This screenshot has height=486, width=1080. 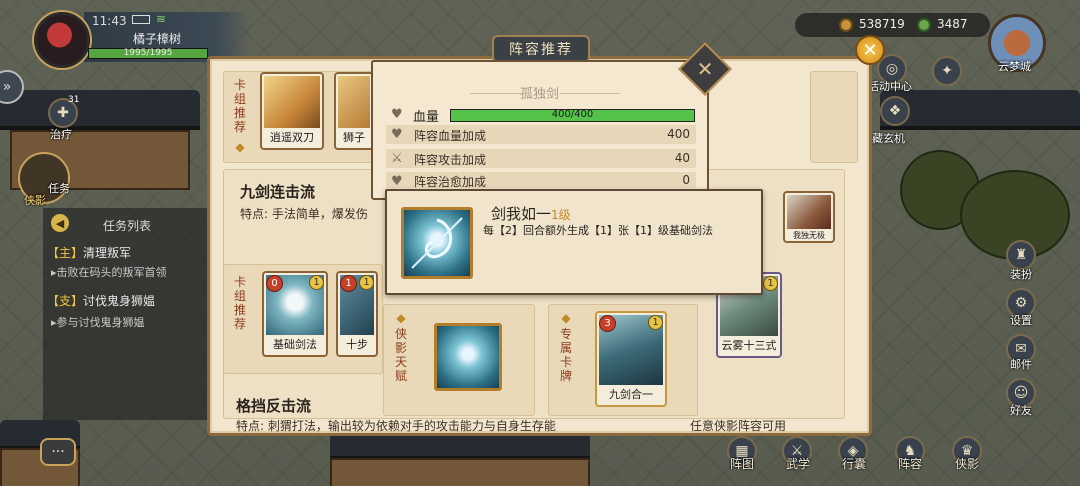 What do you see at coordinates (98, 322) in the screenshot?
I see `task-detail: ▸参与讨伐鬼身狮媪` at bounding box center [98, 322].